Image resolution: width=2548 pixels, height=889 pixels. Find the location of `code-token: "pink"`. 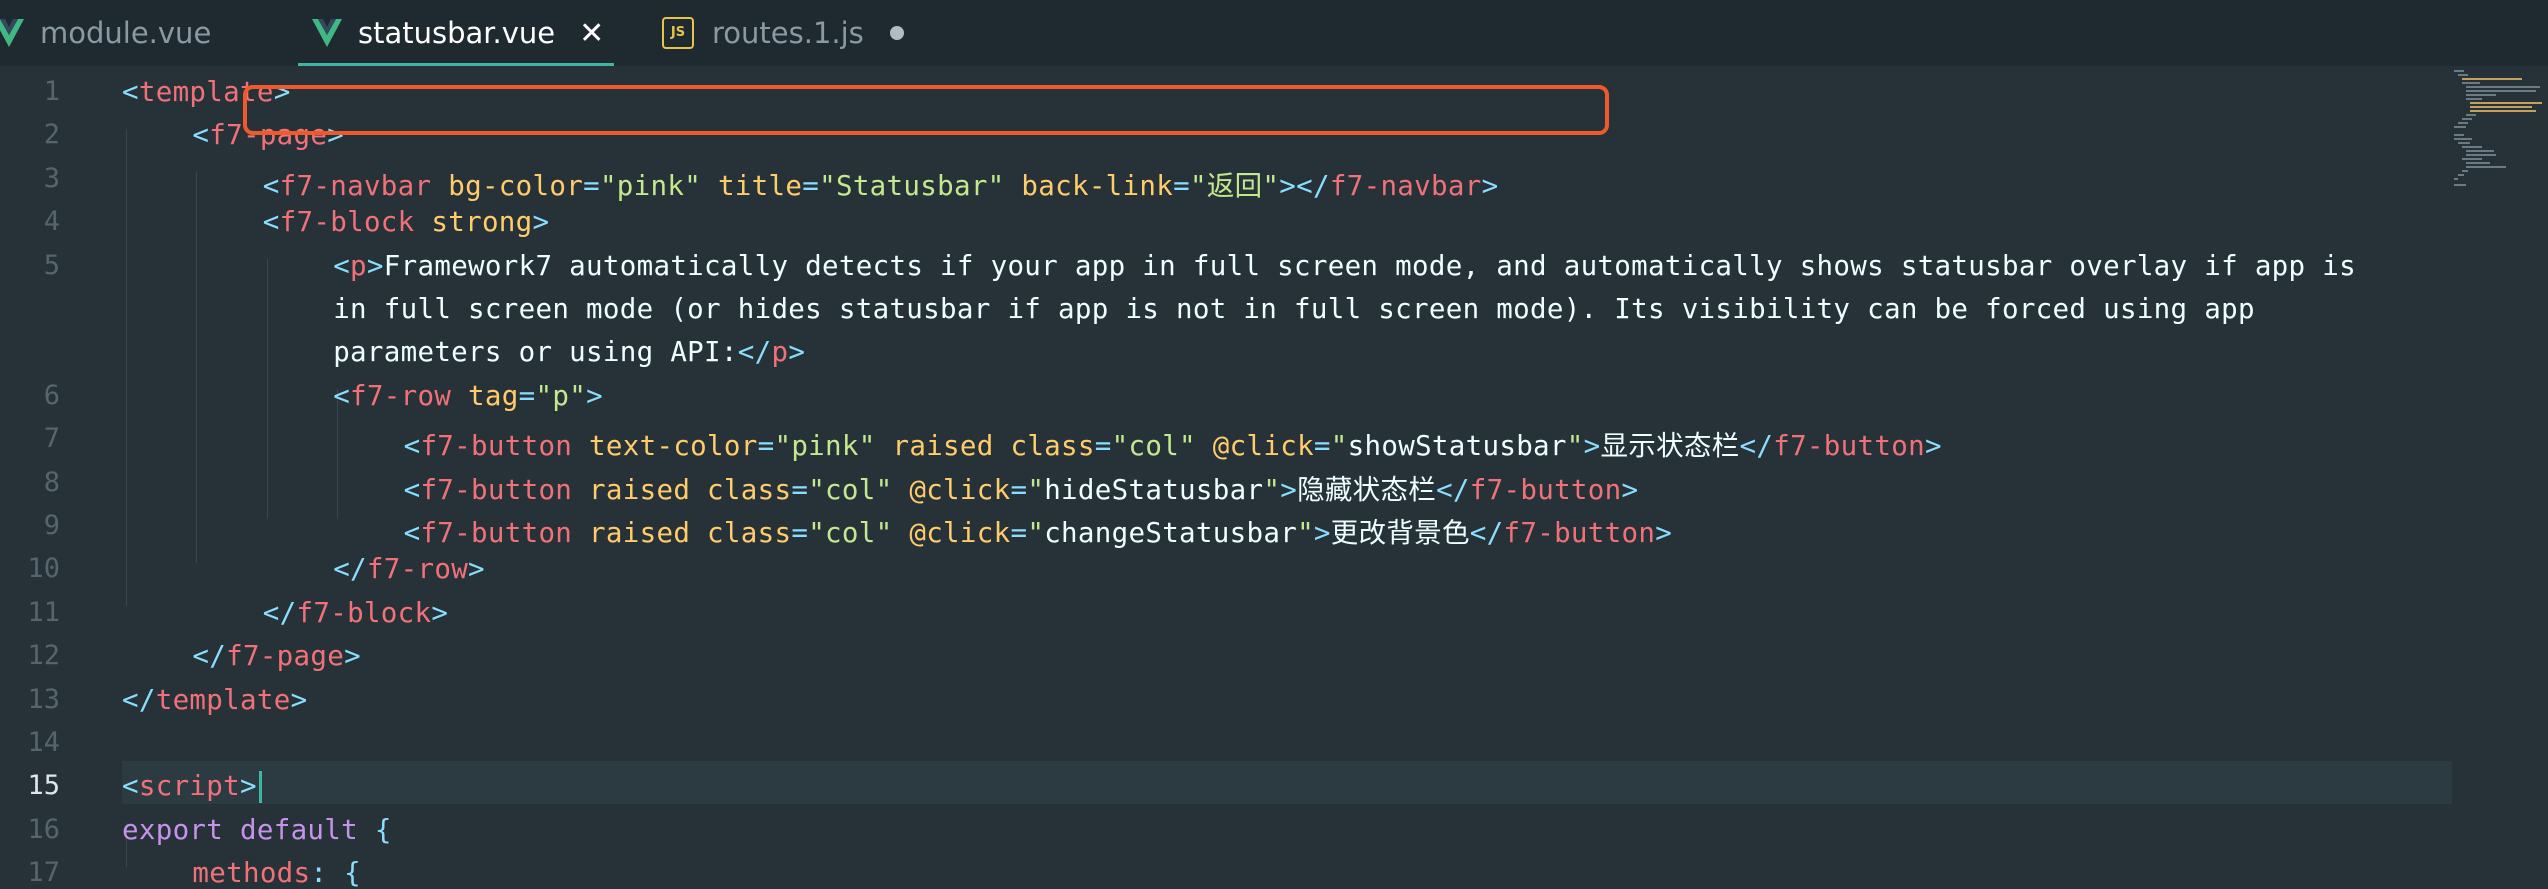

code-token: "pink" is located at coordinates (650, 185).